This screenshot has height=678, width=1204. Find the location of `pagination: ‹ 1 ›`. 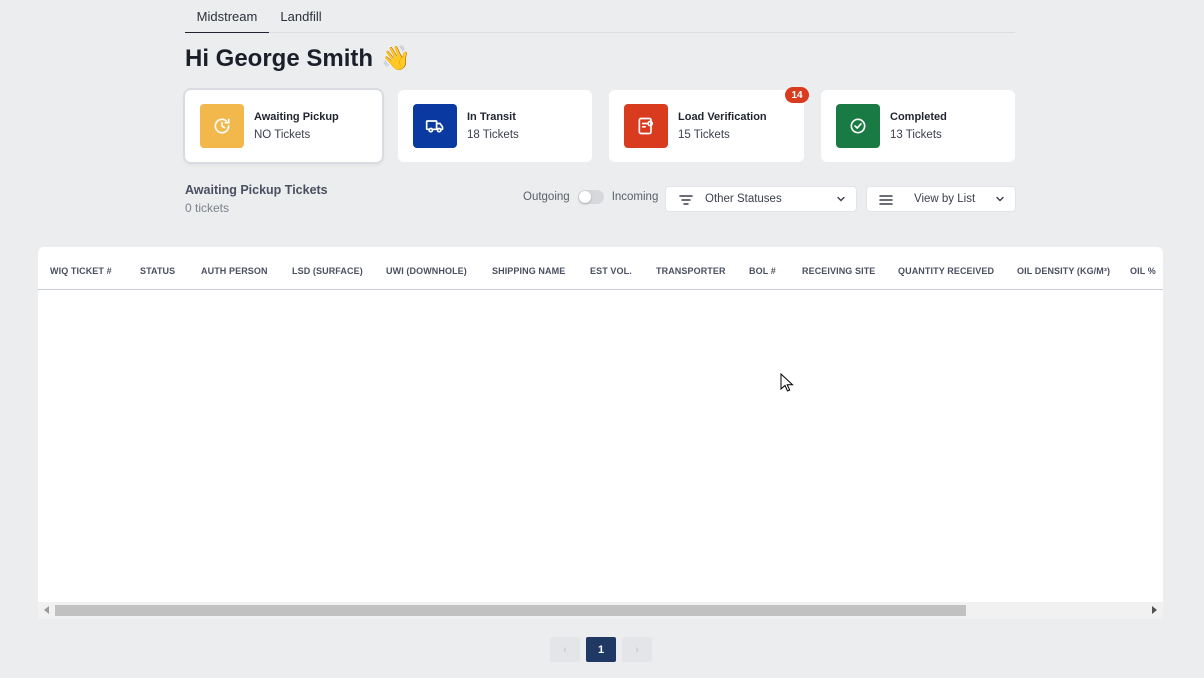

pagination: ‹ 1 › is located at coordinates (601, 649).